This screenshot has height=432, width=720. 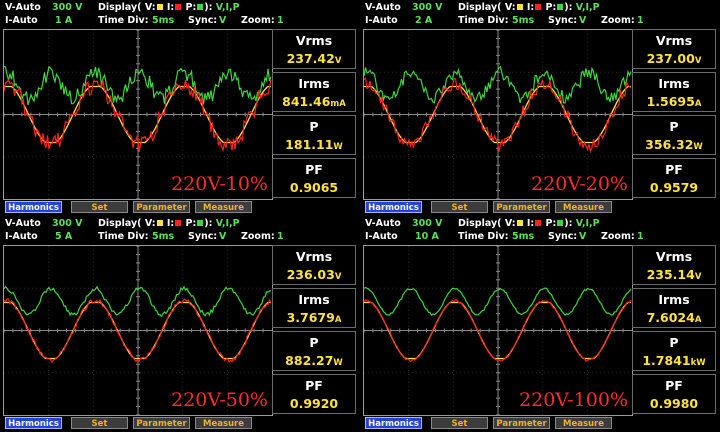 I want to click on pf-cell: PF 0.9980, so click(x=674, y=394).